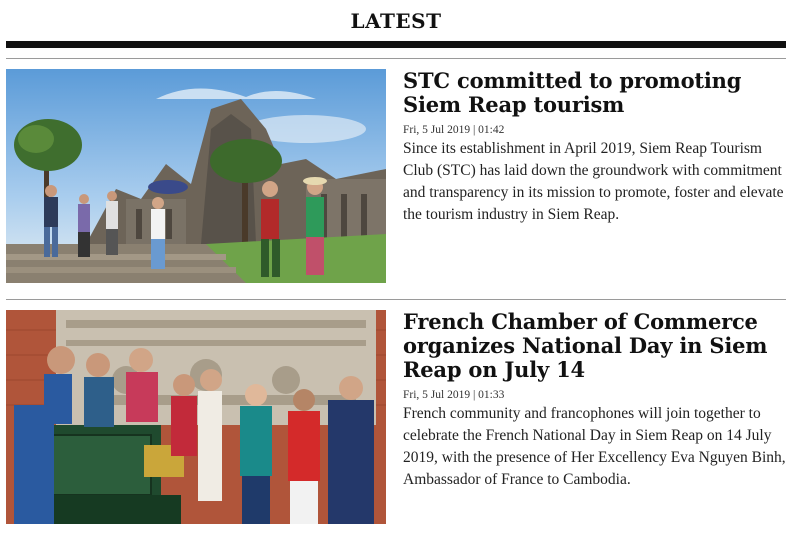 This screenshot has height=547, width=798. Describe the element at coordinates (454, 130) in the screenshot. I see `article-date: Fri, 5 Jul 2019 | 01:42` at that location.